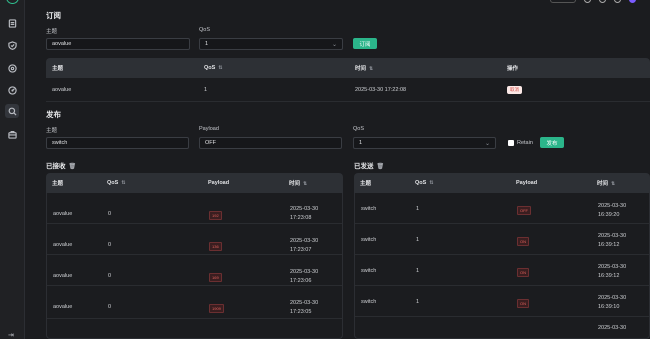 Image resolution: width=650 pixels, height=339 pixels. What do you see at coordinates (62, 44) in the screenshot?
I see `subscribe-topic-value: aovalue` at bounding box center [62, 44].